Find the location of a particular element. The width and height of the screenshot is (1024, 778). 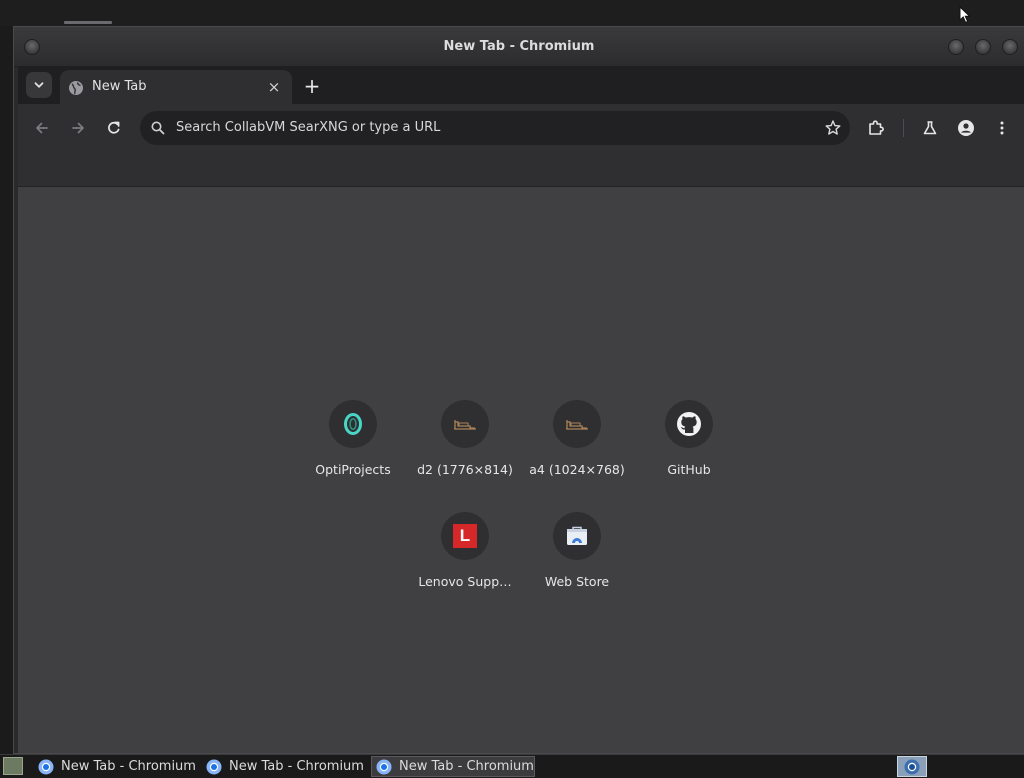

shortcut-tile-github: GitHub is located at coordinates (689, 440).